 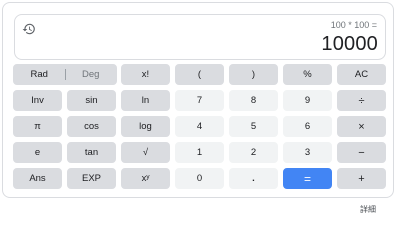 I want to click on deg-label: Deg, so click(x=91, y=74).